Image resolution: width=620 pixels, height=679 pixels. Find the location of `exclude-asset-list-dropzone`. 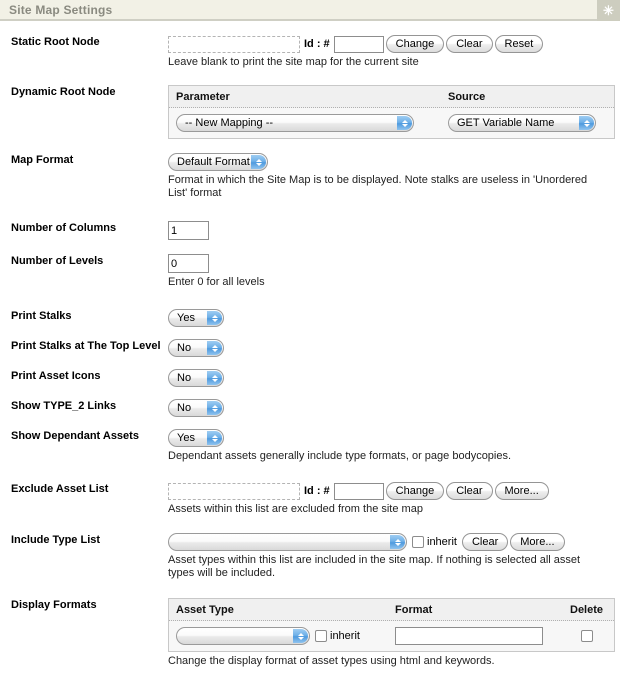

exclude-asset-list-dropzone is located at coordinates (234, 491).